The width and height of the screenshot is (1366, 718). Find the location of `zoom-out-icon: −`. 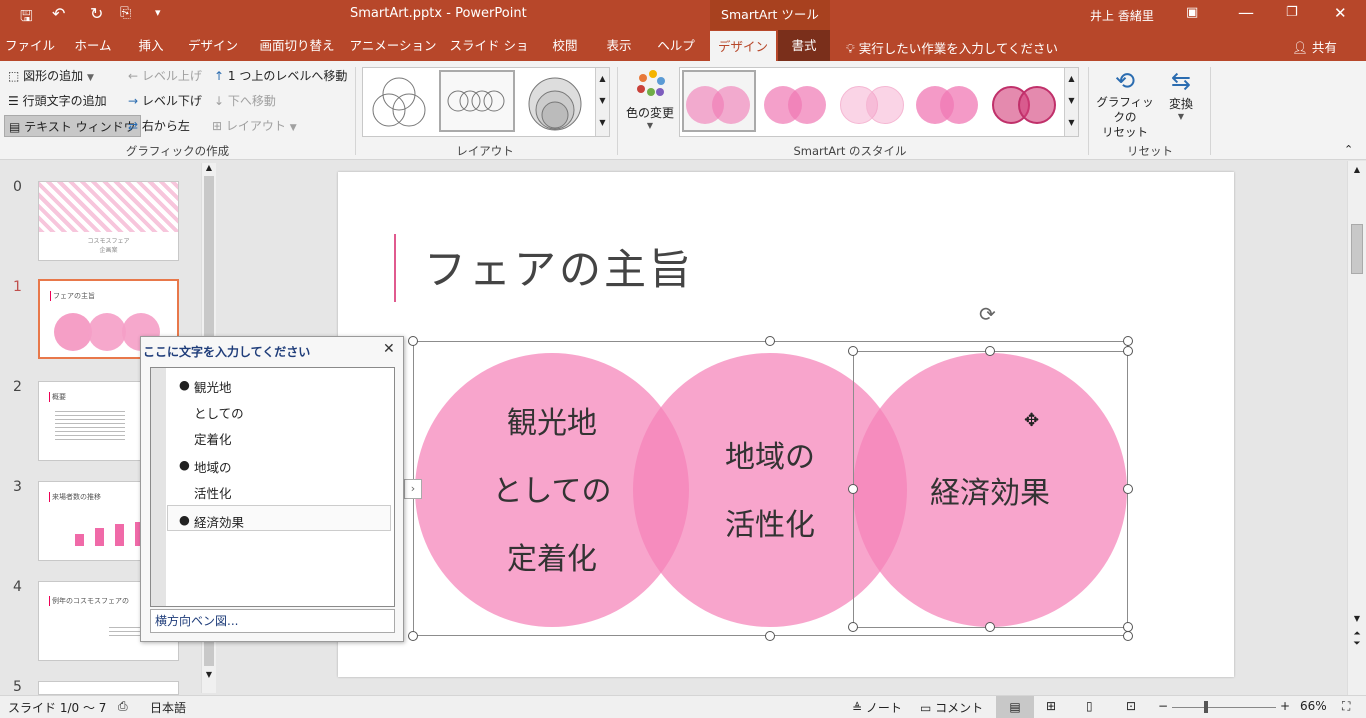

zoom-out-icon: − is located at coordinates (1163, 706).